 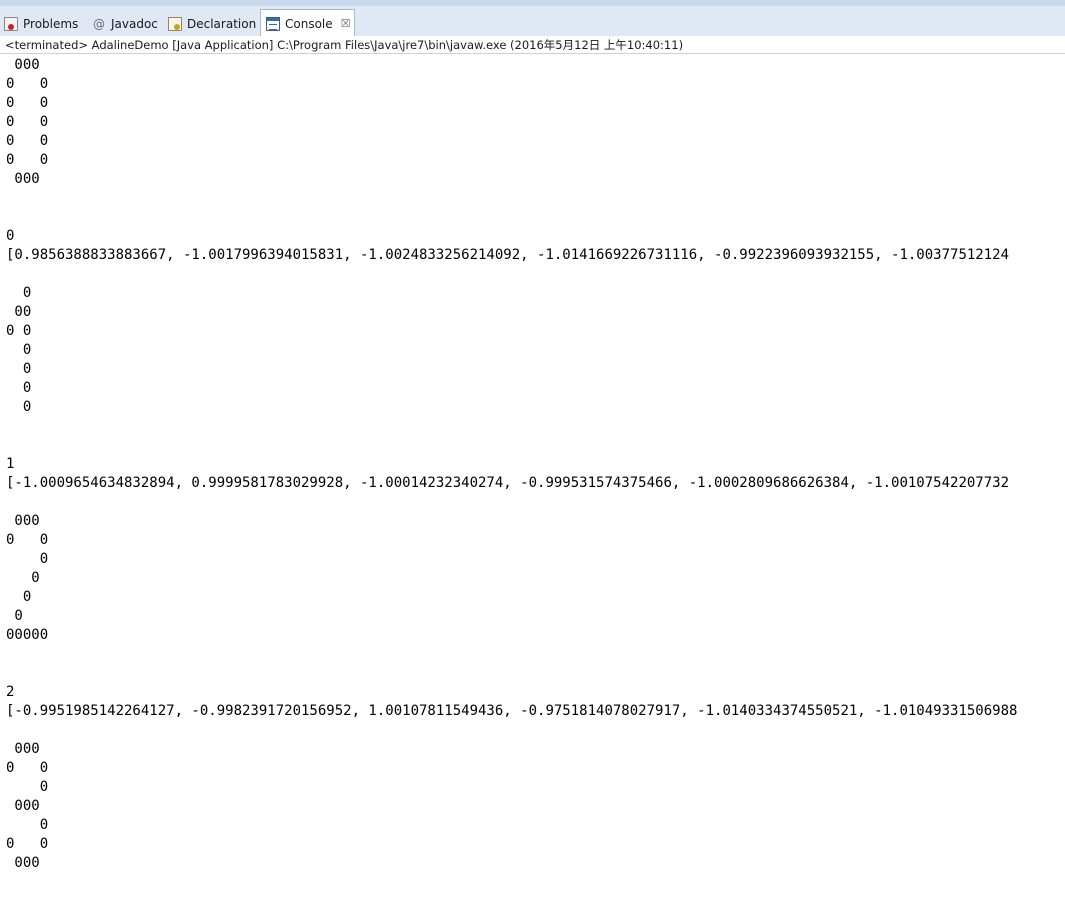 I want to click on declaration-icon, so click(x=175, y=23).